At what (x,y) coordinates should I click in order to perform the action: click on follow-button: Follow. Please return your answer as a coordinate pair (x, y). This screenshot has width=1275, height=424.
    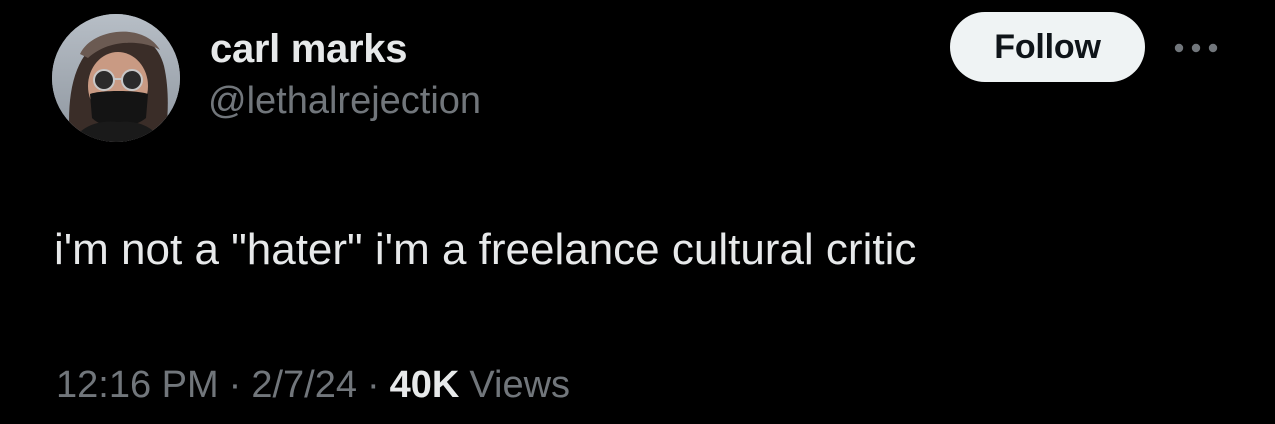
    Looking at the image, I should click on (1047, 47).